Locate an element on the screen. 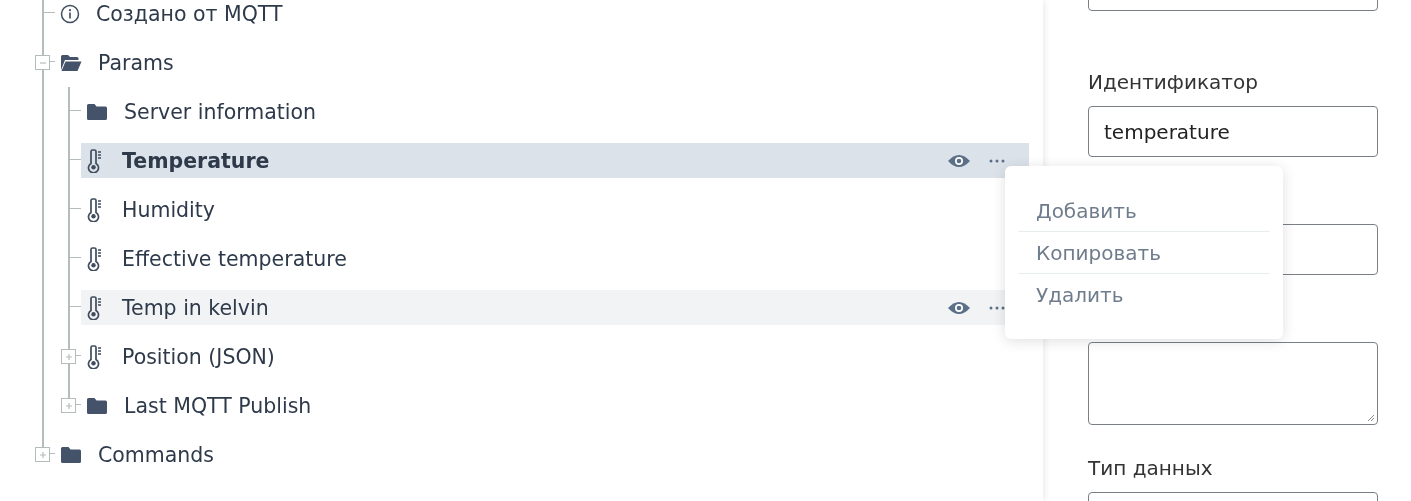  input-field: temperature is located at coordinates (1233, 131).